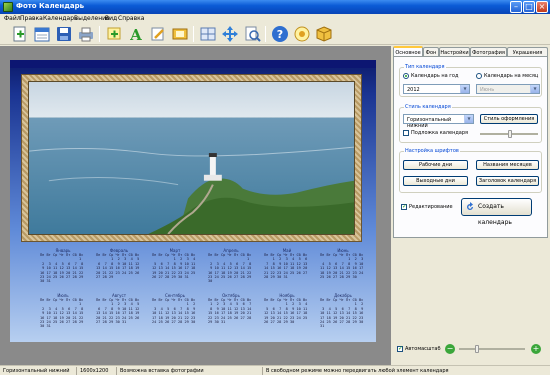  I want to click on tab-settings: Настройки, so click(454, 51).